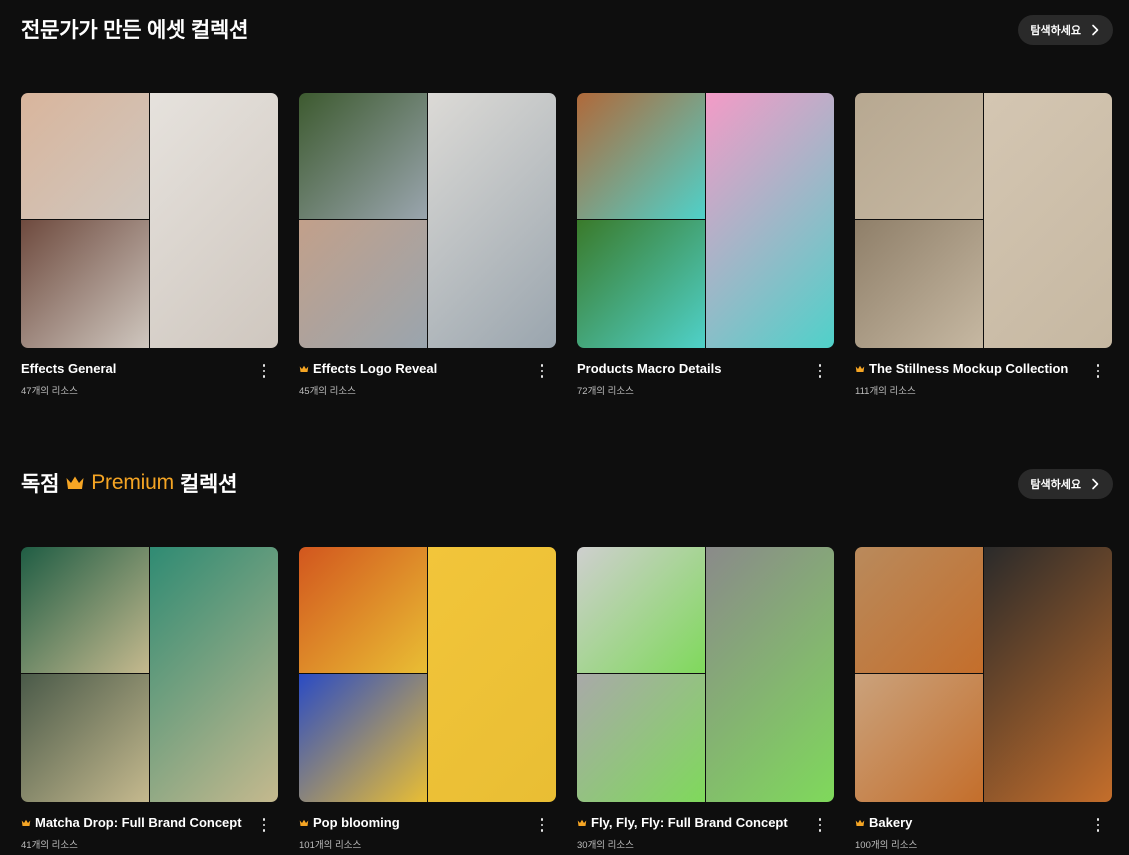 The width and height of the screenshot is (1129, 855). Describe the element at coordinates (427, 368) in the screenshot. I see `card-title: Effects Logo Reveal` at that location.